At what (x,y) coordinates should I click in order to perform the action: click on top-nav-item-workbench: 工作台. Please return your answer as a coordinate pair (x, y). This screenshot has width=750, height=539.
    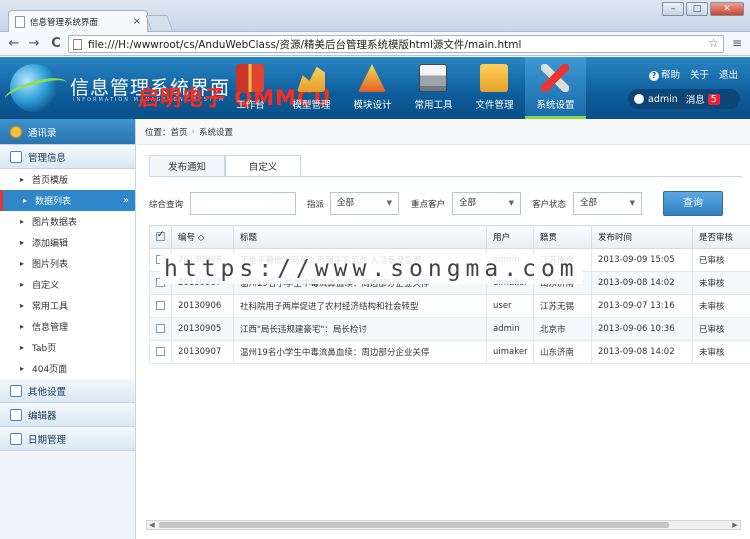
    Looking at the image, I should click on (250, 88).